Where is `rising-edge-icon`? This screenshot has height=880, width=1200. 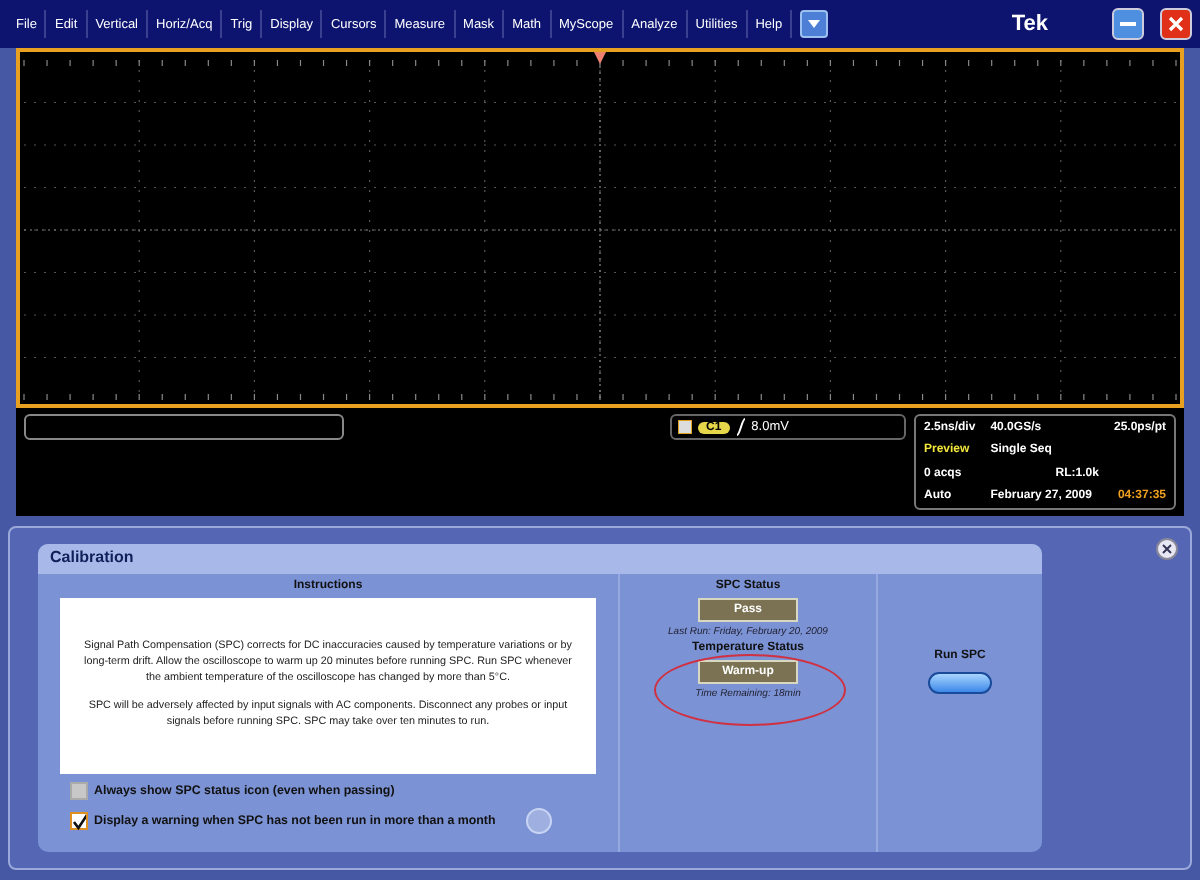
rising-edge-icon is located at coordinates (740, 427).